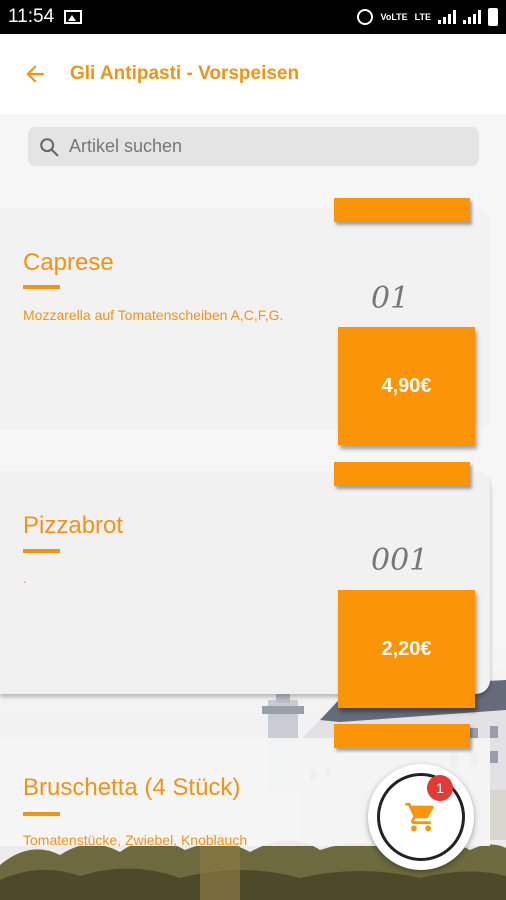 The width and height of the screenshot is (506, 900). I want to click on volte-indicator: VoLTE, so click(394, 16).